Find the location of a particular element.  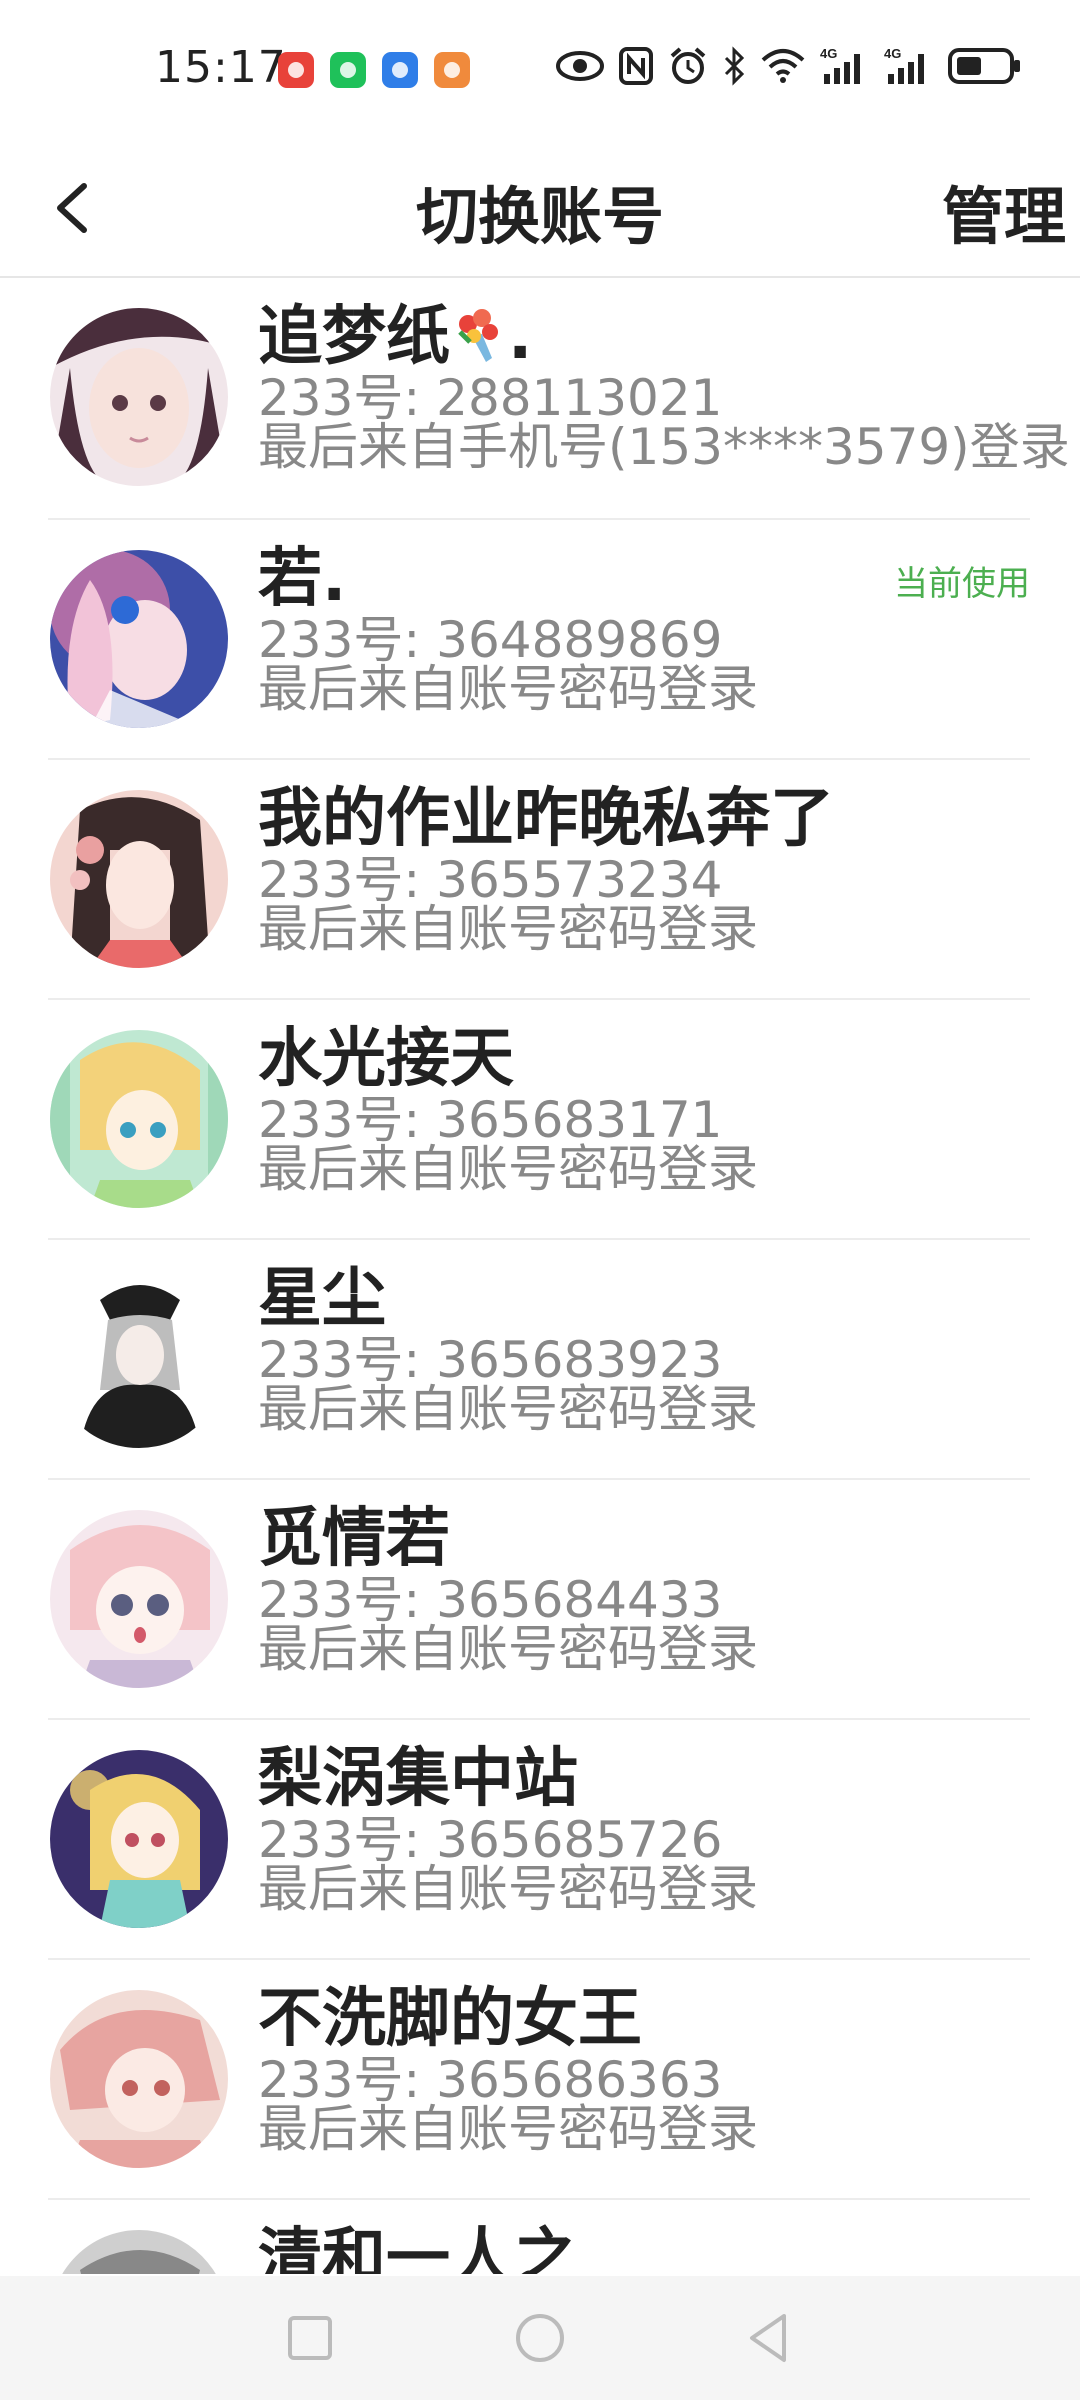

account-row: 梨涡集中站 233号: 365685726 最后来自账号密码登录 is located at coordinates (539, 1840).